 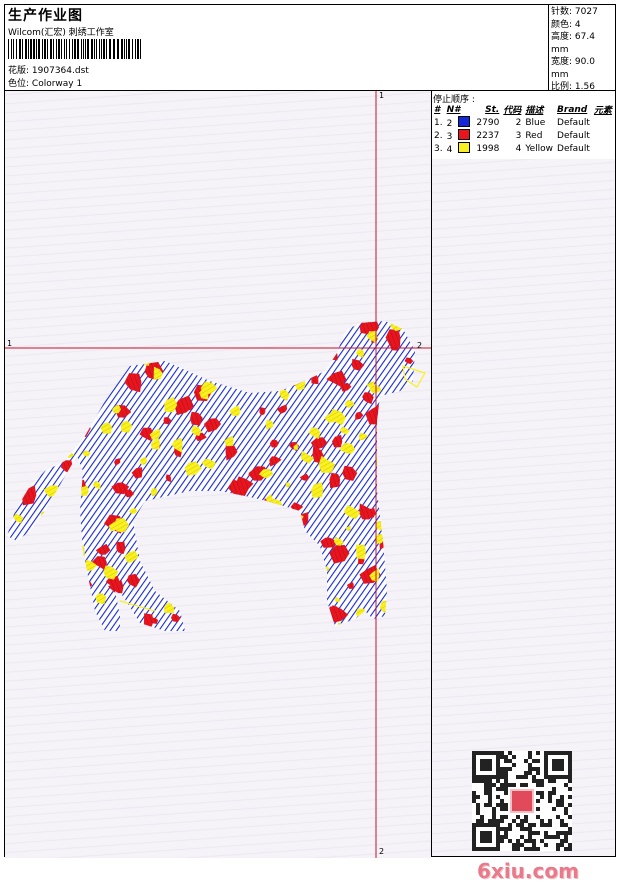 I want to click on header-description: 描述, so click(x=534, y=111).